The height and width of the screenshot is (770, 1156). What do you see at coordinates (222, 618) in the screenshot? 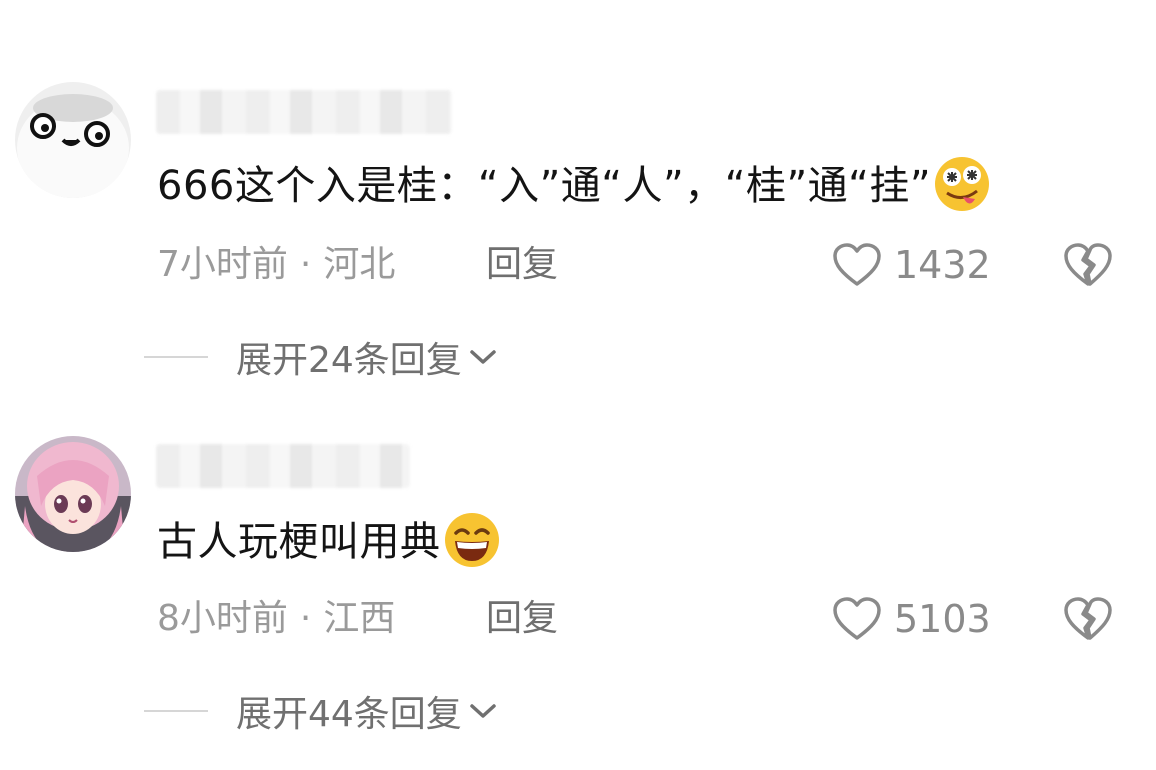
I see `timestamp: 8小时前` at bounding box center [222, 618].